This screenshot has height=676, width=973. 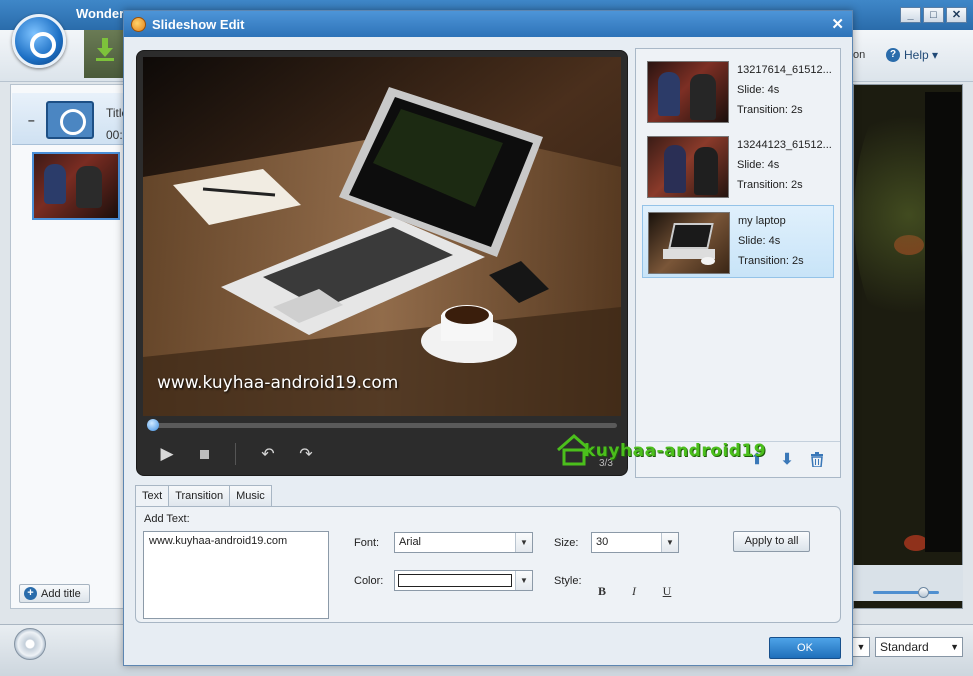 What do you see at coordinates (70, 120) in the screenshot?
I see `slideshow-icon` at bounding box center [70, 120].